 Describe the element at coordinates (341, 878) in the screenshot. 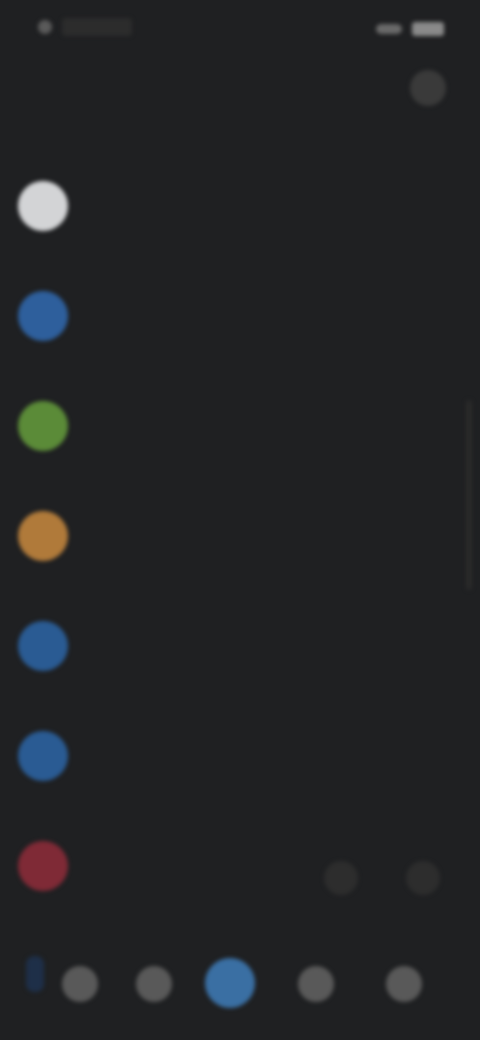

I see `call-icon` at that location.